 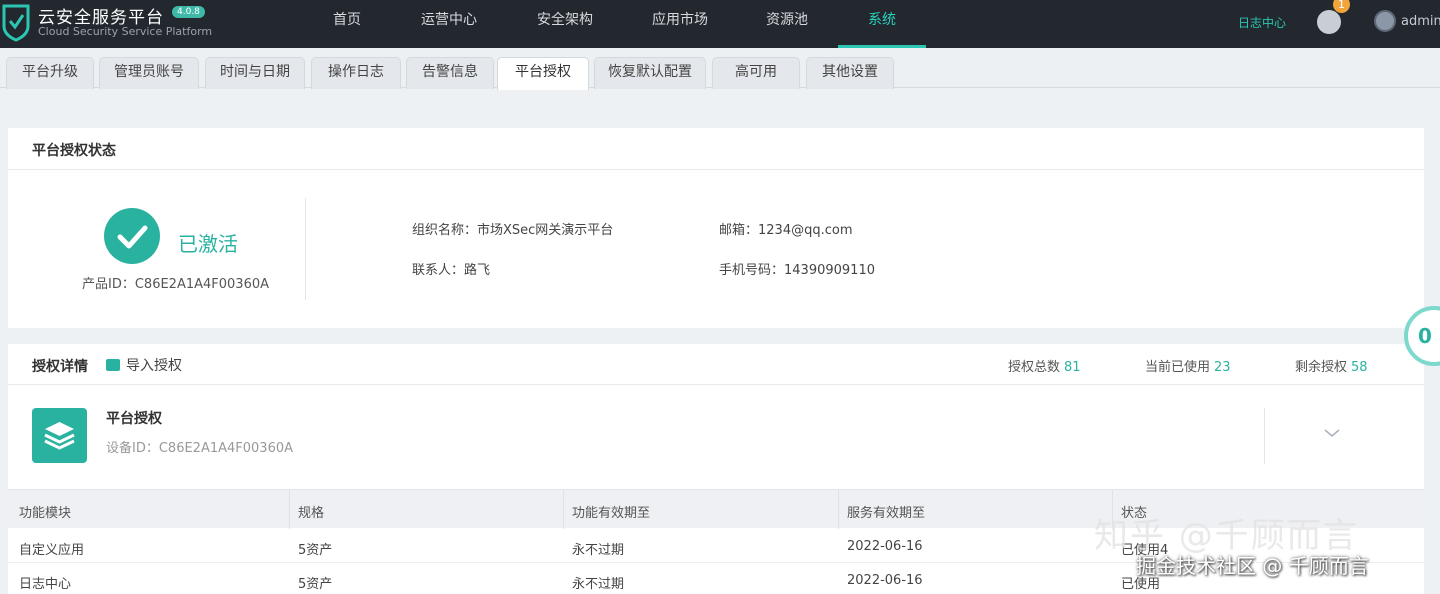 What do you see at coordinates (74, 151) in the screenshot?
I see `license-status-title: 平台授权状态` at bounding box center [74, 151].